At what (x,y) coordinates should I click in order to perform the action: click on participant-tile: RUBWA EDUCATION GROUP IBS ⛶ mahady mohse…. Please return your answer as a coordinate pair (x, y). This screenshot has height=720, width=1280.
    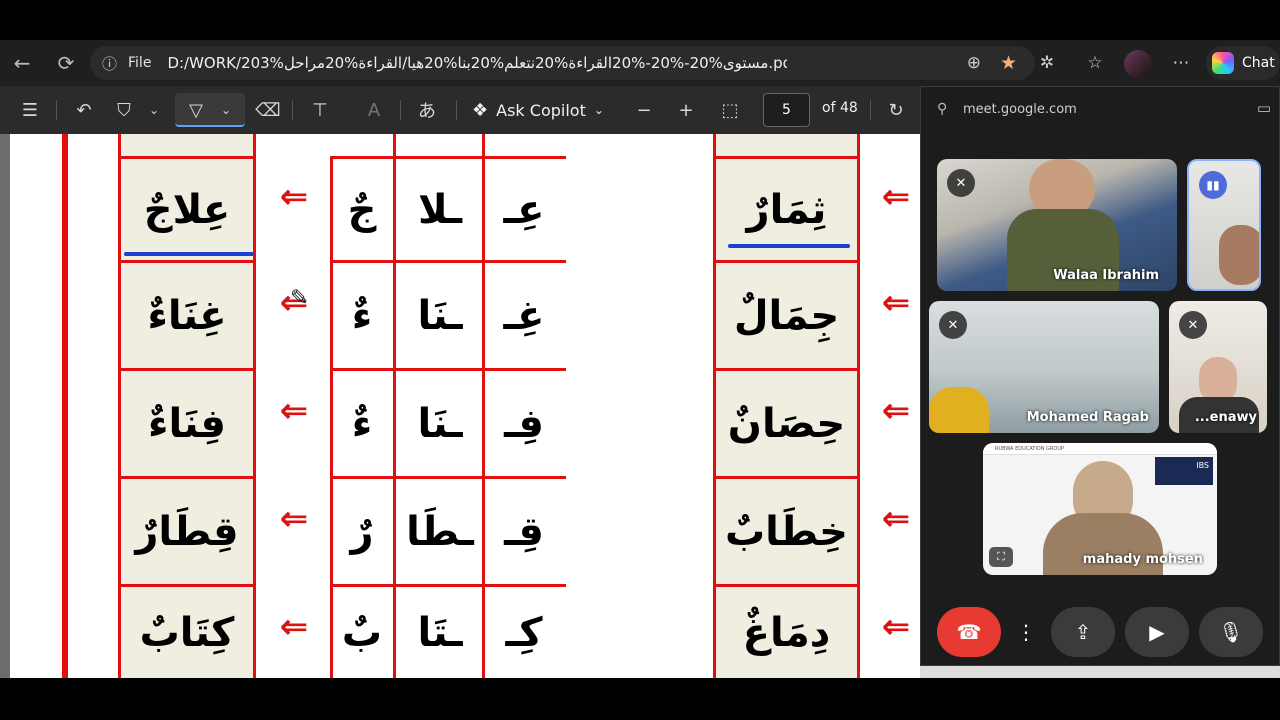
    Looking at the image, I should click on (1100, 509).